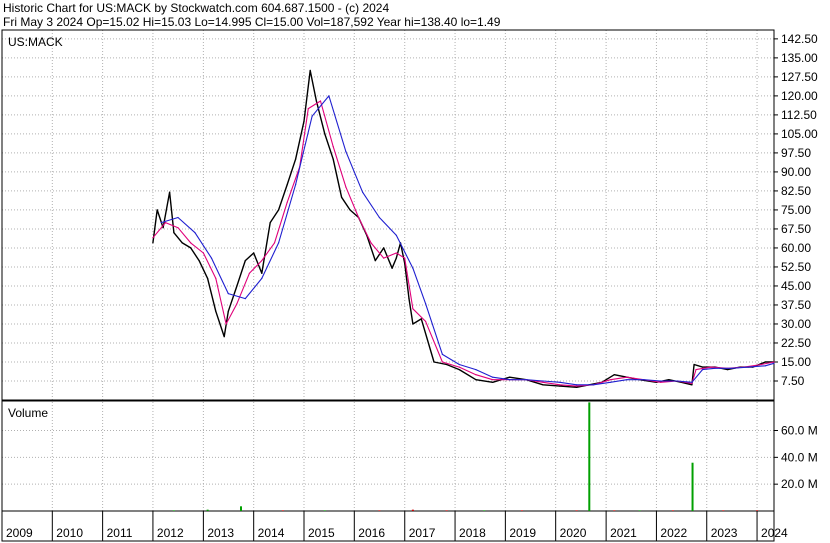  Describe the element at coordinates (170, 533) in the screenshot. I see `year-label: 2012` at that location.